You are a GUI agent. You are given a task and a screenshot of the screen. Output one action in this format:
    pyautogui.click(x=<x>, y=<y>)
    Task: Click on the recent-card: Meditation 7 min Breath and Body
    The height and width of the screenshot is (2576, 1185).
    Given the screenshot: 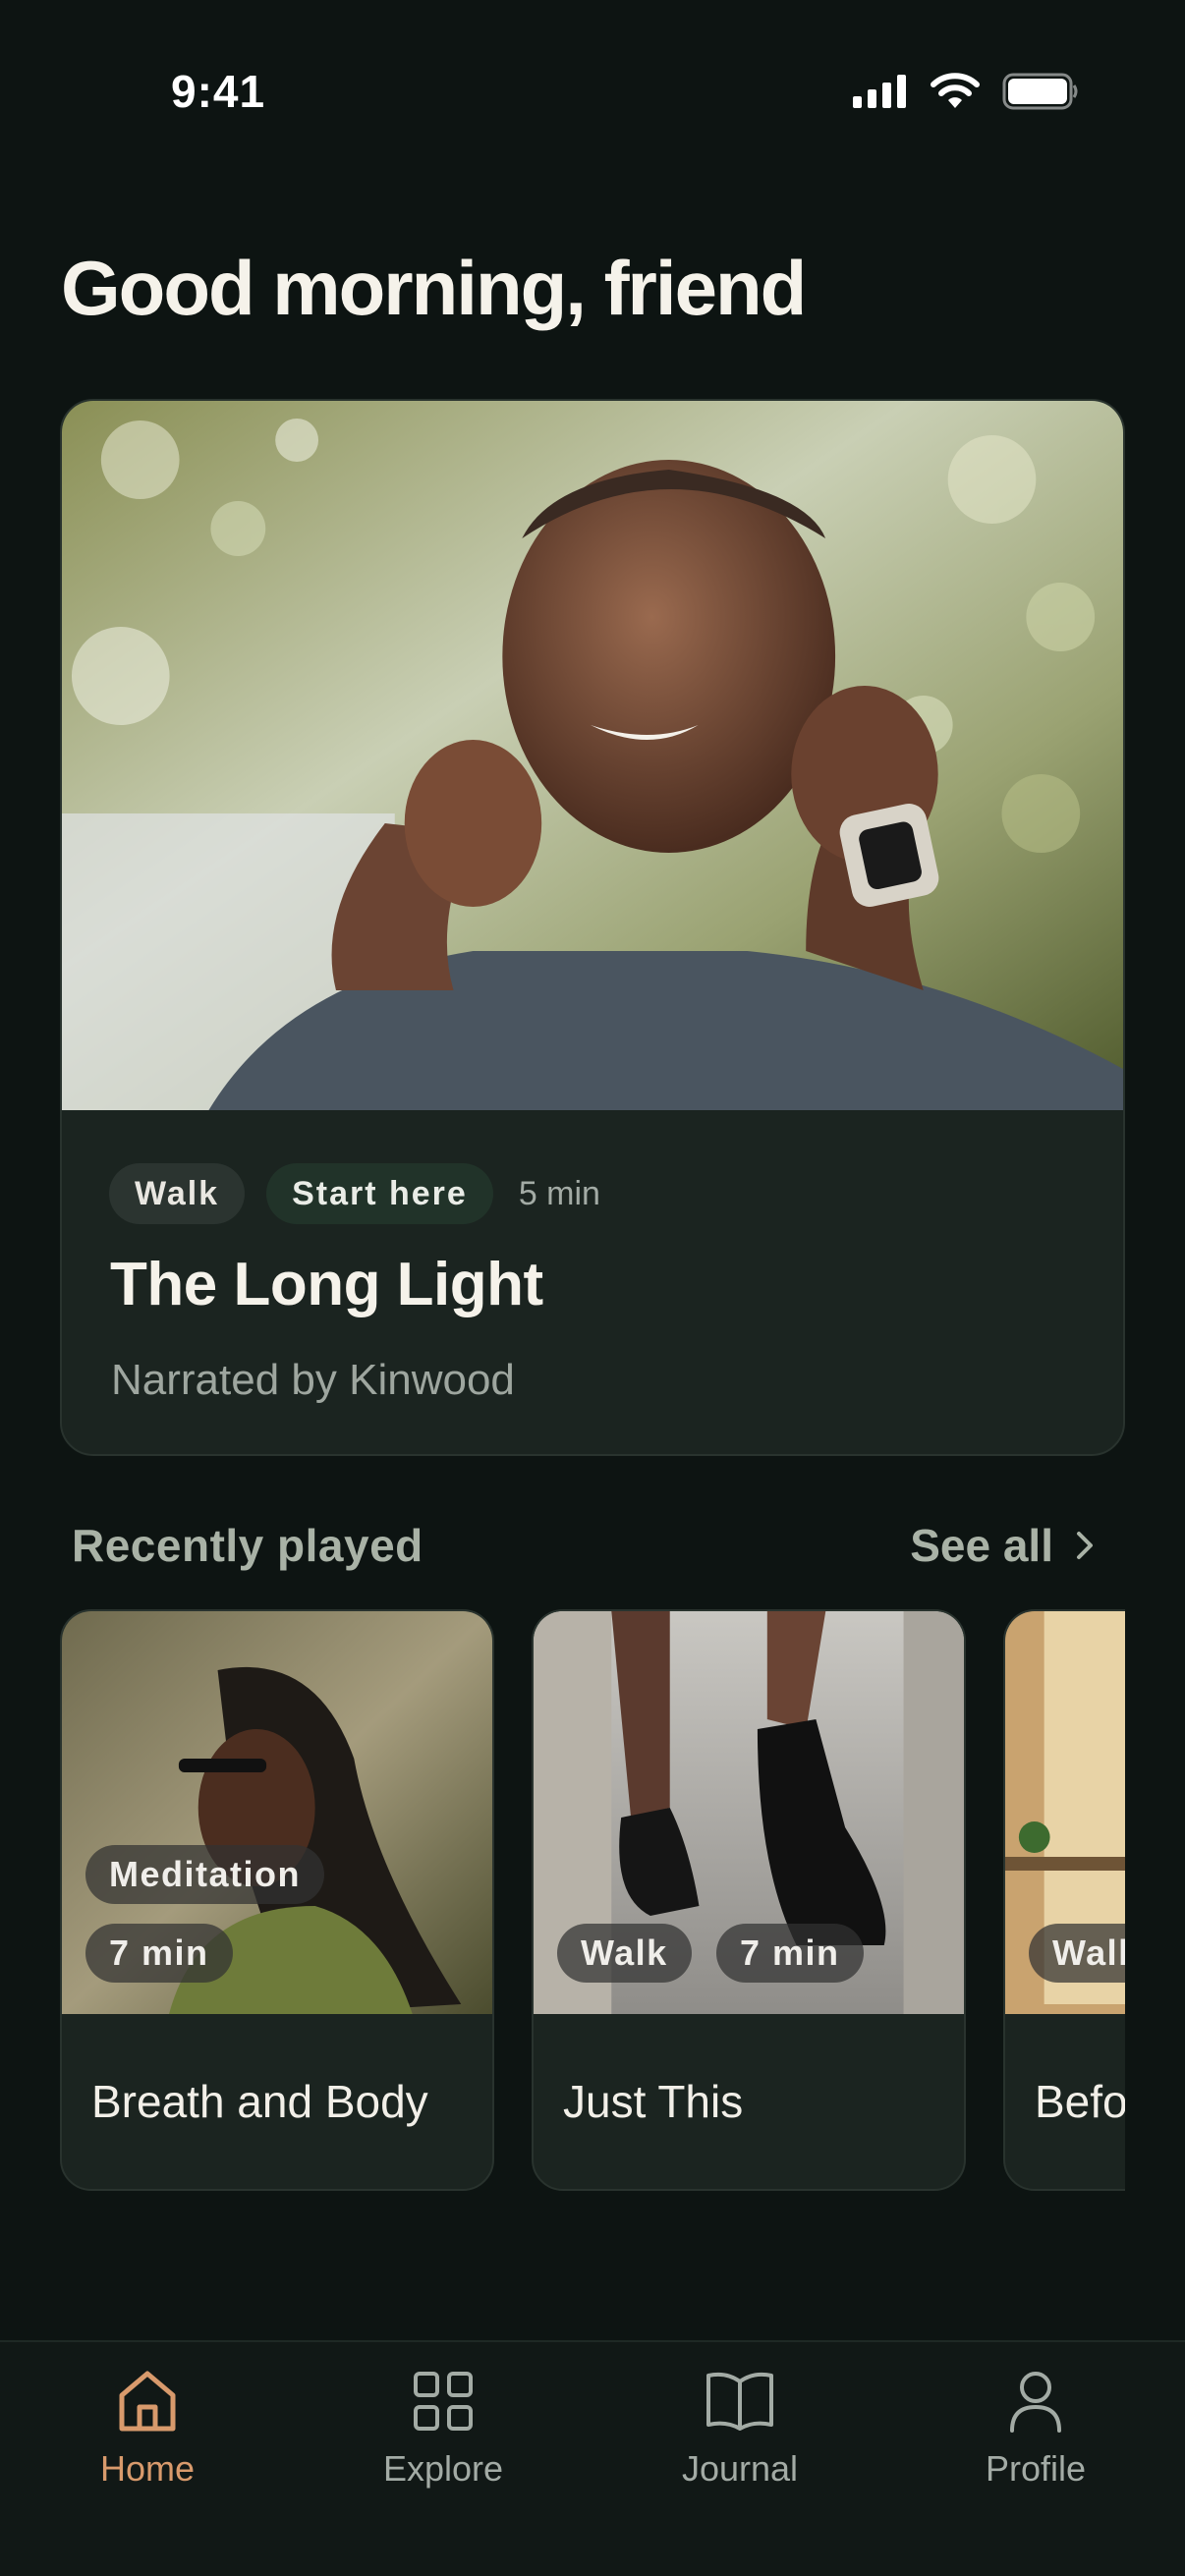 What is the action you would take?
    pyautogui.click(x=277, y=1900)
    